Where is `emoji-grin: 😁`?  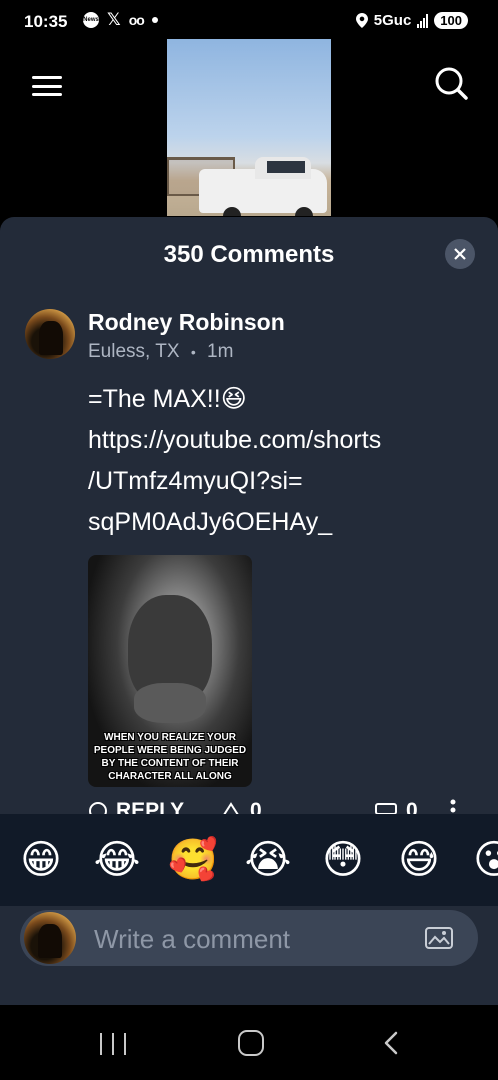 emoji-grin: 😁 is located at coordinates (41, 860).